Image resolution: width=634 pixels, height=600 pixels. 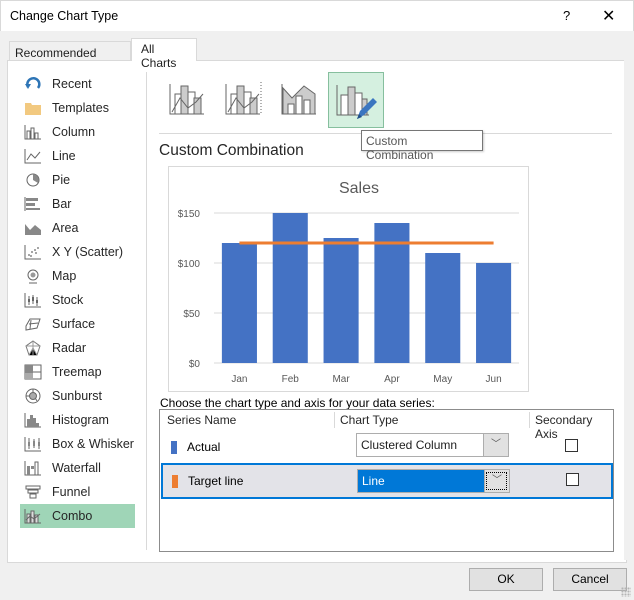 I want to click on column-bar-jun, so click(x=494, y=313).